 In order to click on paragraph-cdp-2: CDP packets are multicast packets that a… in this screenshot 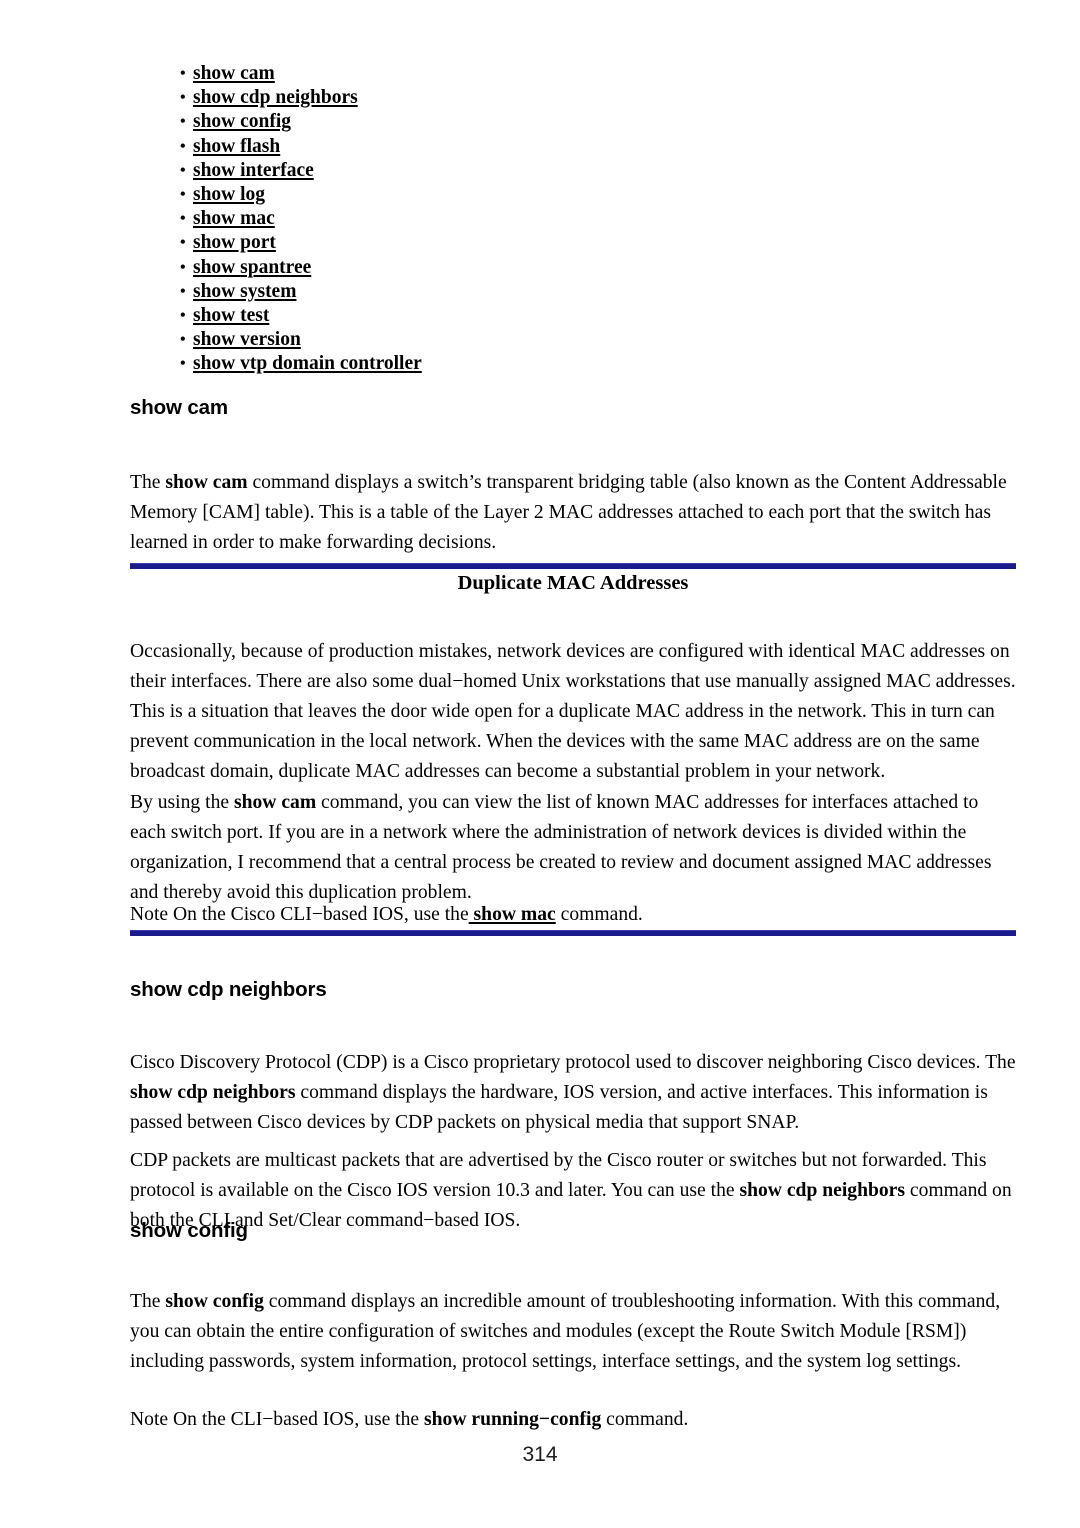, I will do `click(573, 1191)`.